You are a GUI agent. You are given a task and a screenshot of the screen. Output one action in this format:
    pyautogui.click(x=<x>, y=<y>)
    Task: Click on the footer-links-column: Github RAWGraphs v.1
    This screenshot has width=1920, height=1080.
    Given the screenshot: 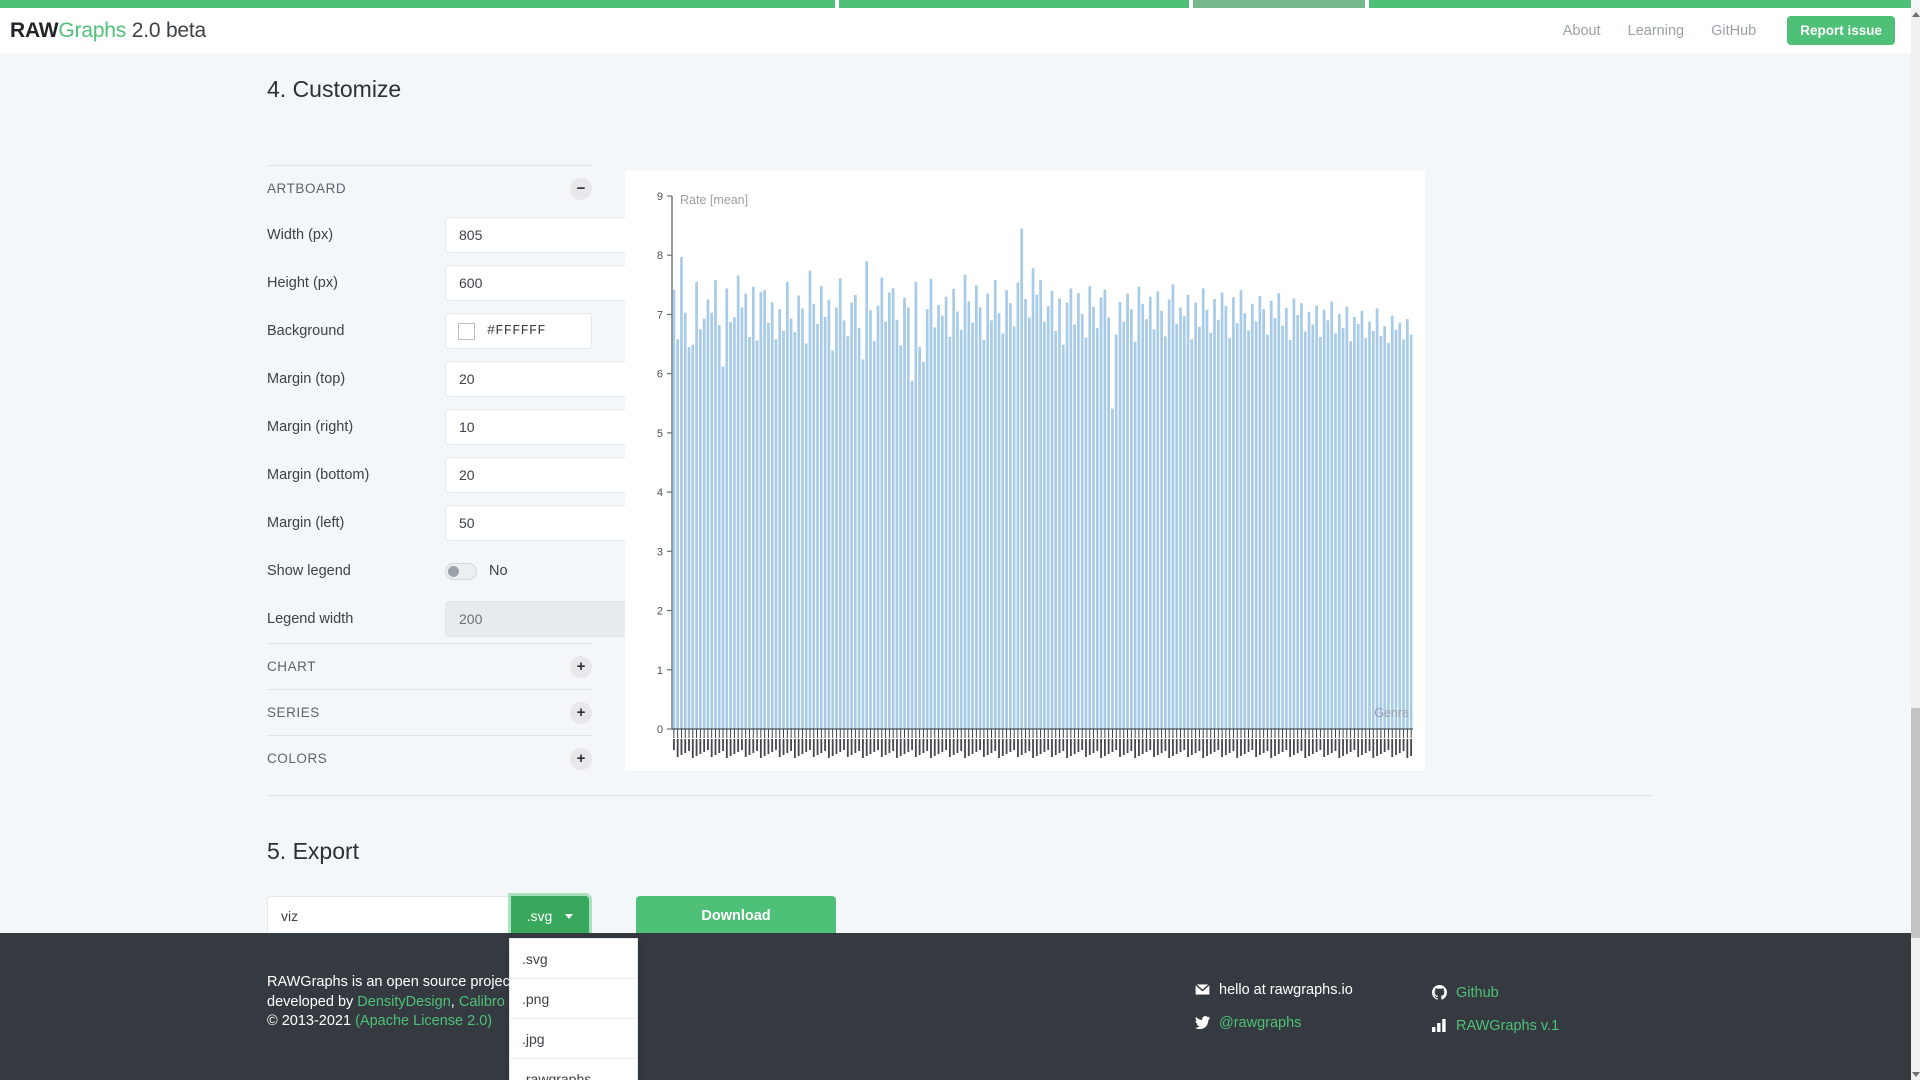 What is the action you would take?
    pyautogui.click(x=1495, y=1009)
    